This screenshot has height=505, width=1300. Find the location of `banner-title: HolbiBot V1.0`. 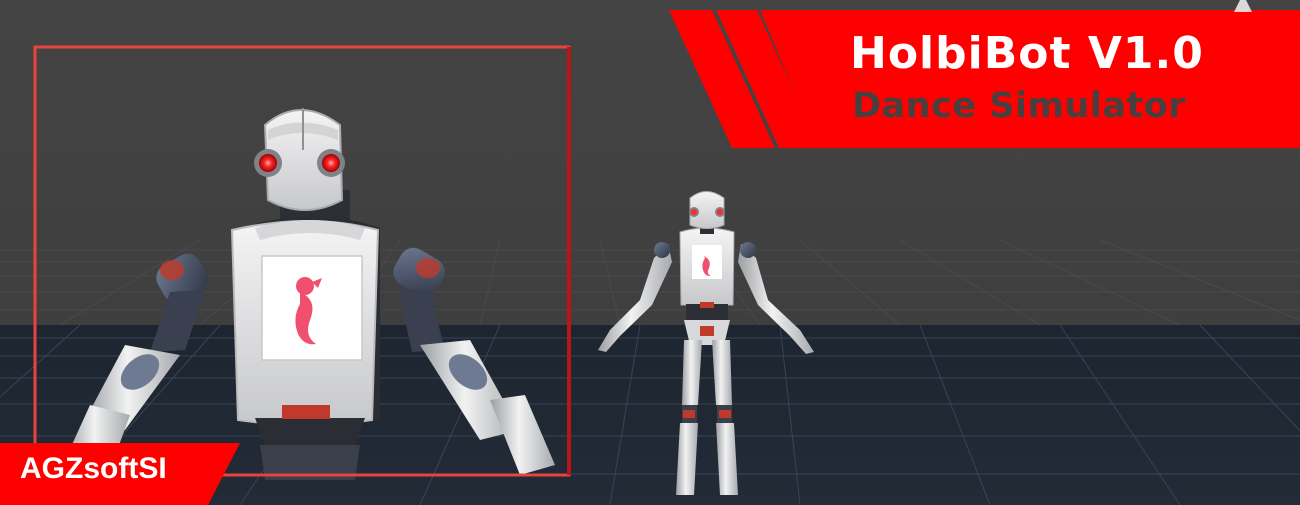

banner-title: HolbiBot V1.0 is located at coordinates (1027, 53).